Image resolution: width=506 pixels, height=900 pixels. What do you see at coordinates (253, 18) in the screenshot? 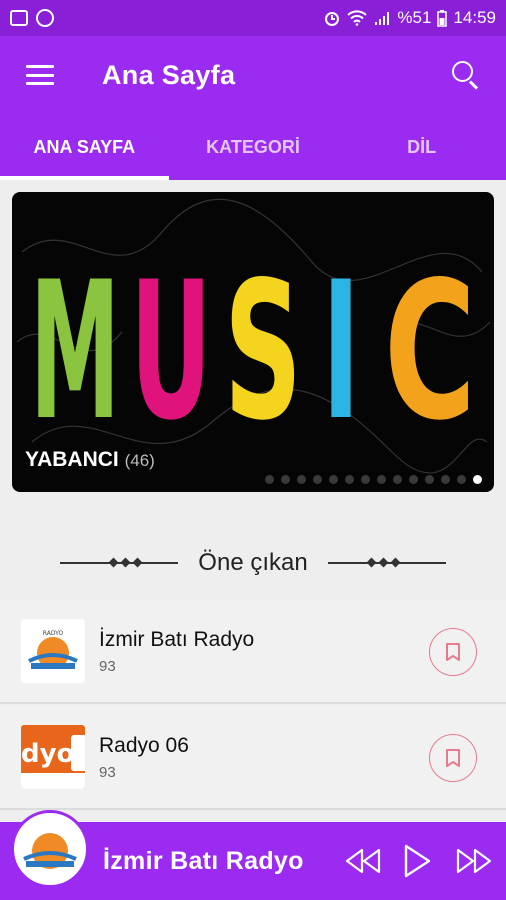
I see `status-bar: %51 14:59` at bounding box center [253, 18].